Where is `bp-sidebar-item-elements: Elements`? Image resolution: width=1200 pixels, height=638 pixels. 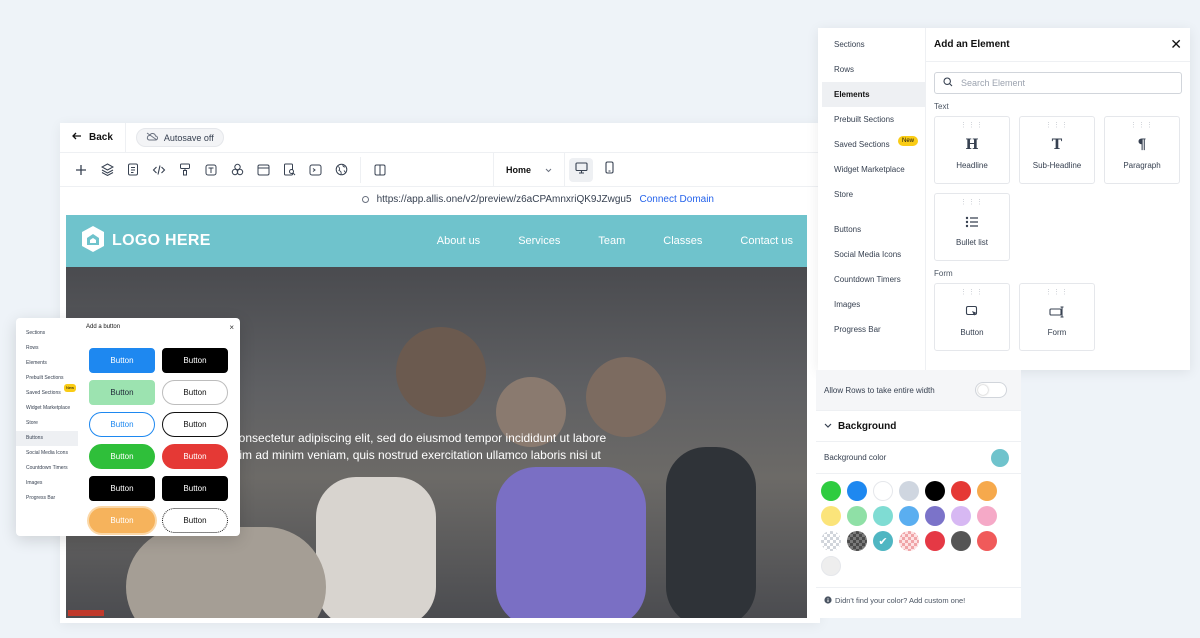 bp-sidebar-item-elements: Elements is located at coordinates (47, 363).